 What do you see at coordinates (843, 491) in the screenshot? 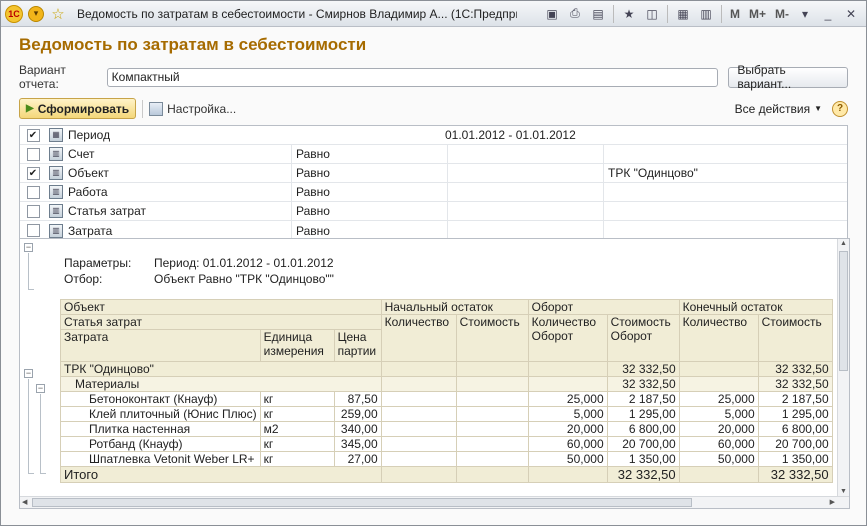
I see `scroll-down-icon: ▼` at bounding box center [843, 491].